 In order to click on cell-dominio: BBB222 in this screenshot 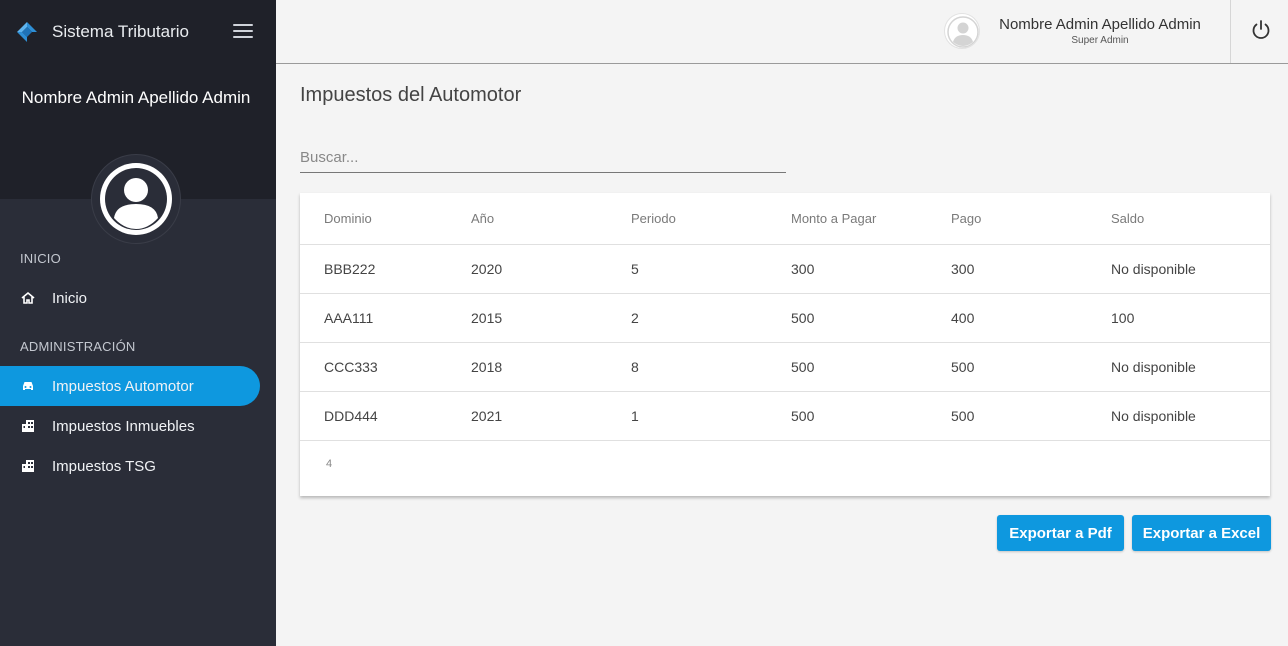, I will do `click(385, 269)`.